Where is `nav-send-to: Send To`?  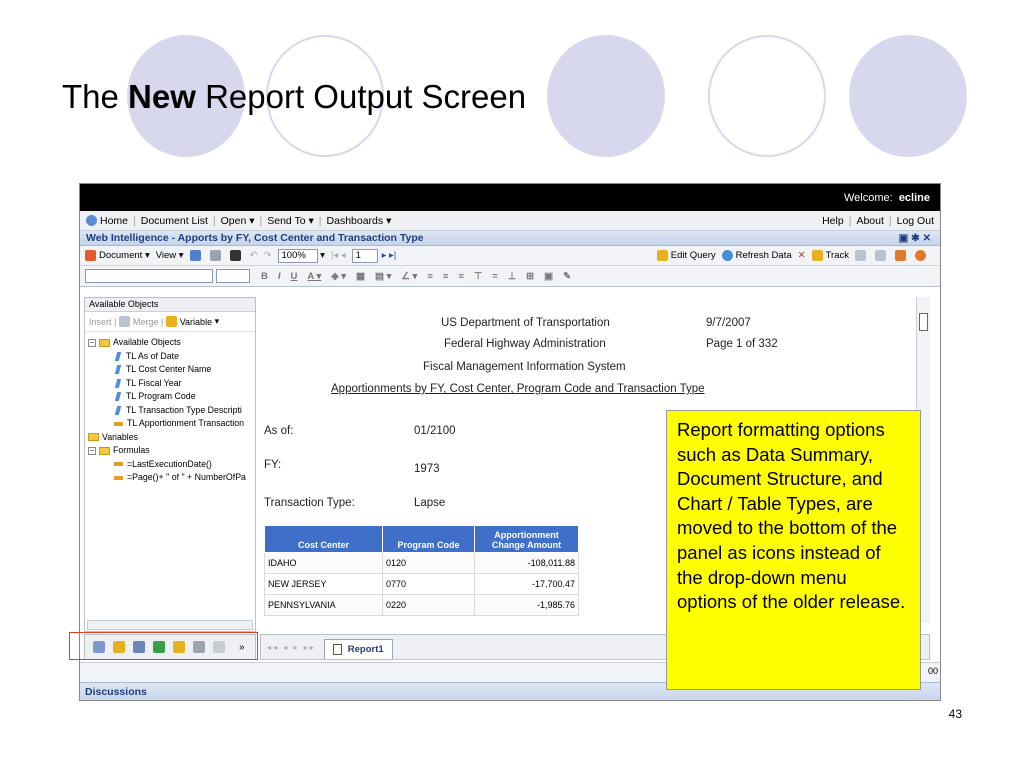 nav-send-to: Send To is located at coordinates (286, 221).